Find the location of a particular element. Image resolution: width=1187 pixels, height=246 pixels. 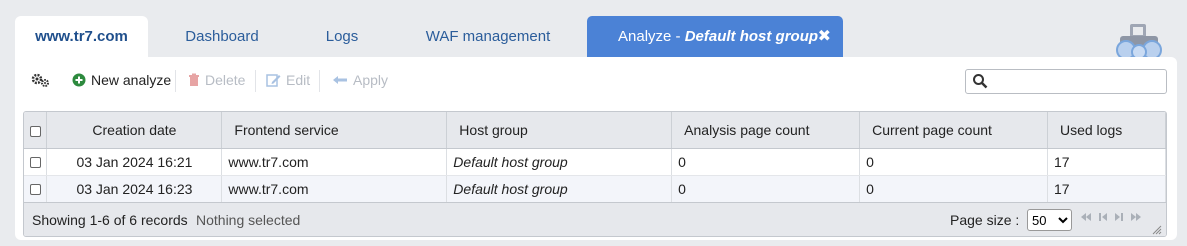

tab-analyze: Analyze - Default host group ✖ is located at coordinates (715, 36).